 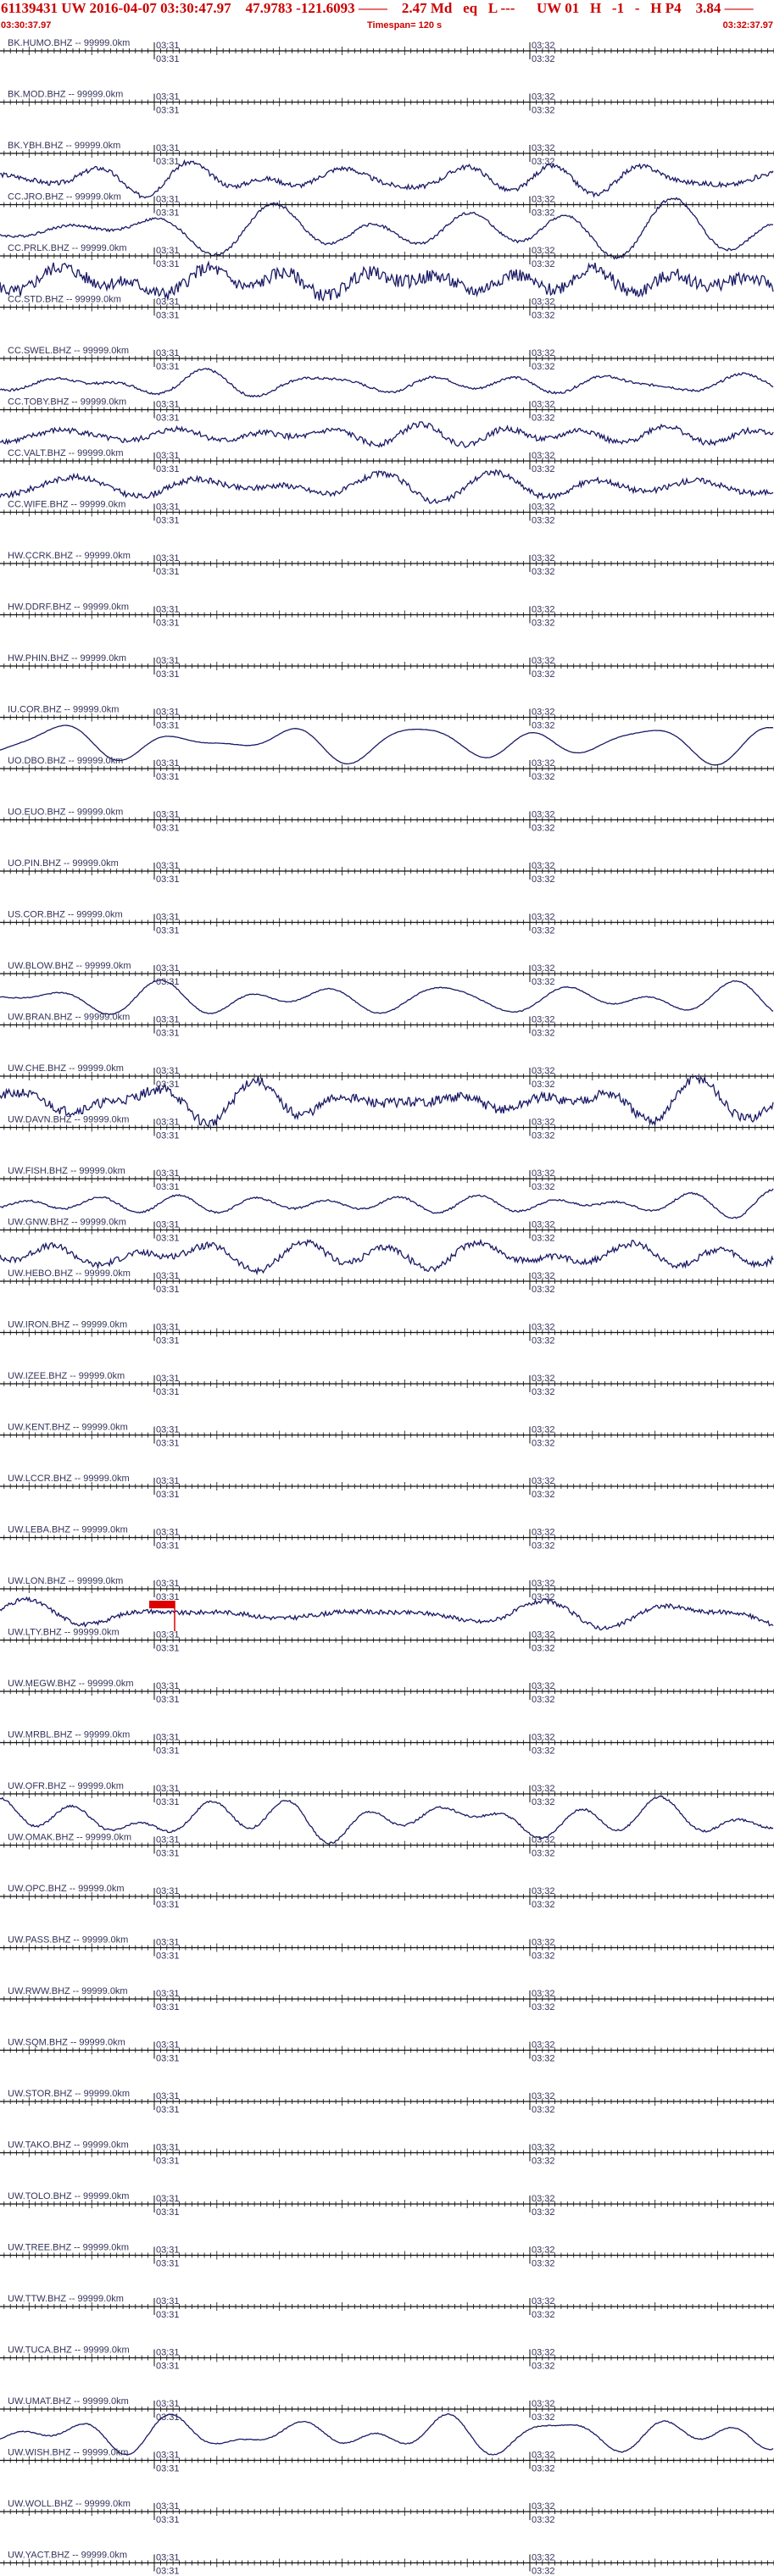 I want to click on station-label: UW.OFR.BHZ -- 99999.0km, so click(x=66, y=1786).